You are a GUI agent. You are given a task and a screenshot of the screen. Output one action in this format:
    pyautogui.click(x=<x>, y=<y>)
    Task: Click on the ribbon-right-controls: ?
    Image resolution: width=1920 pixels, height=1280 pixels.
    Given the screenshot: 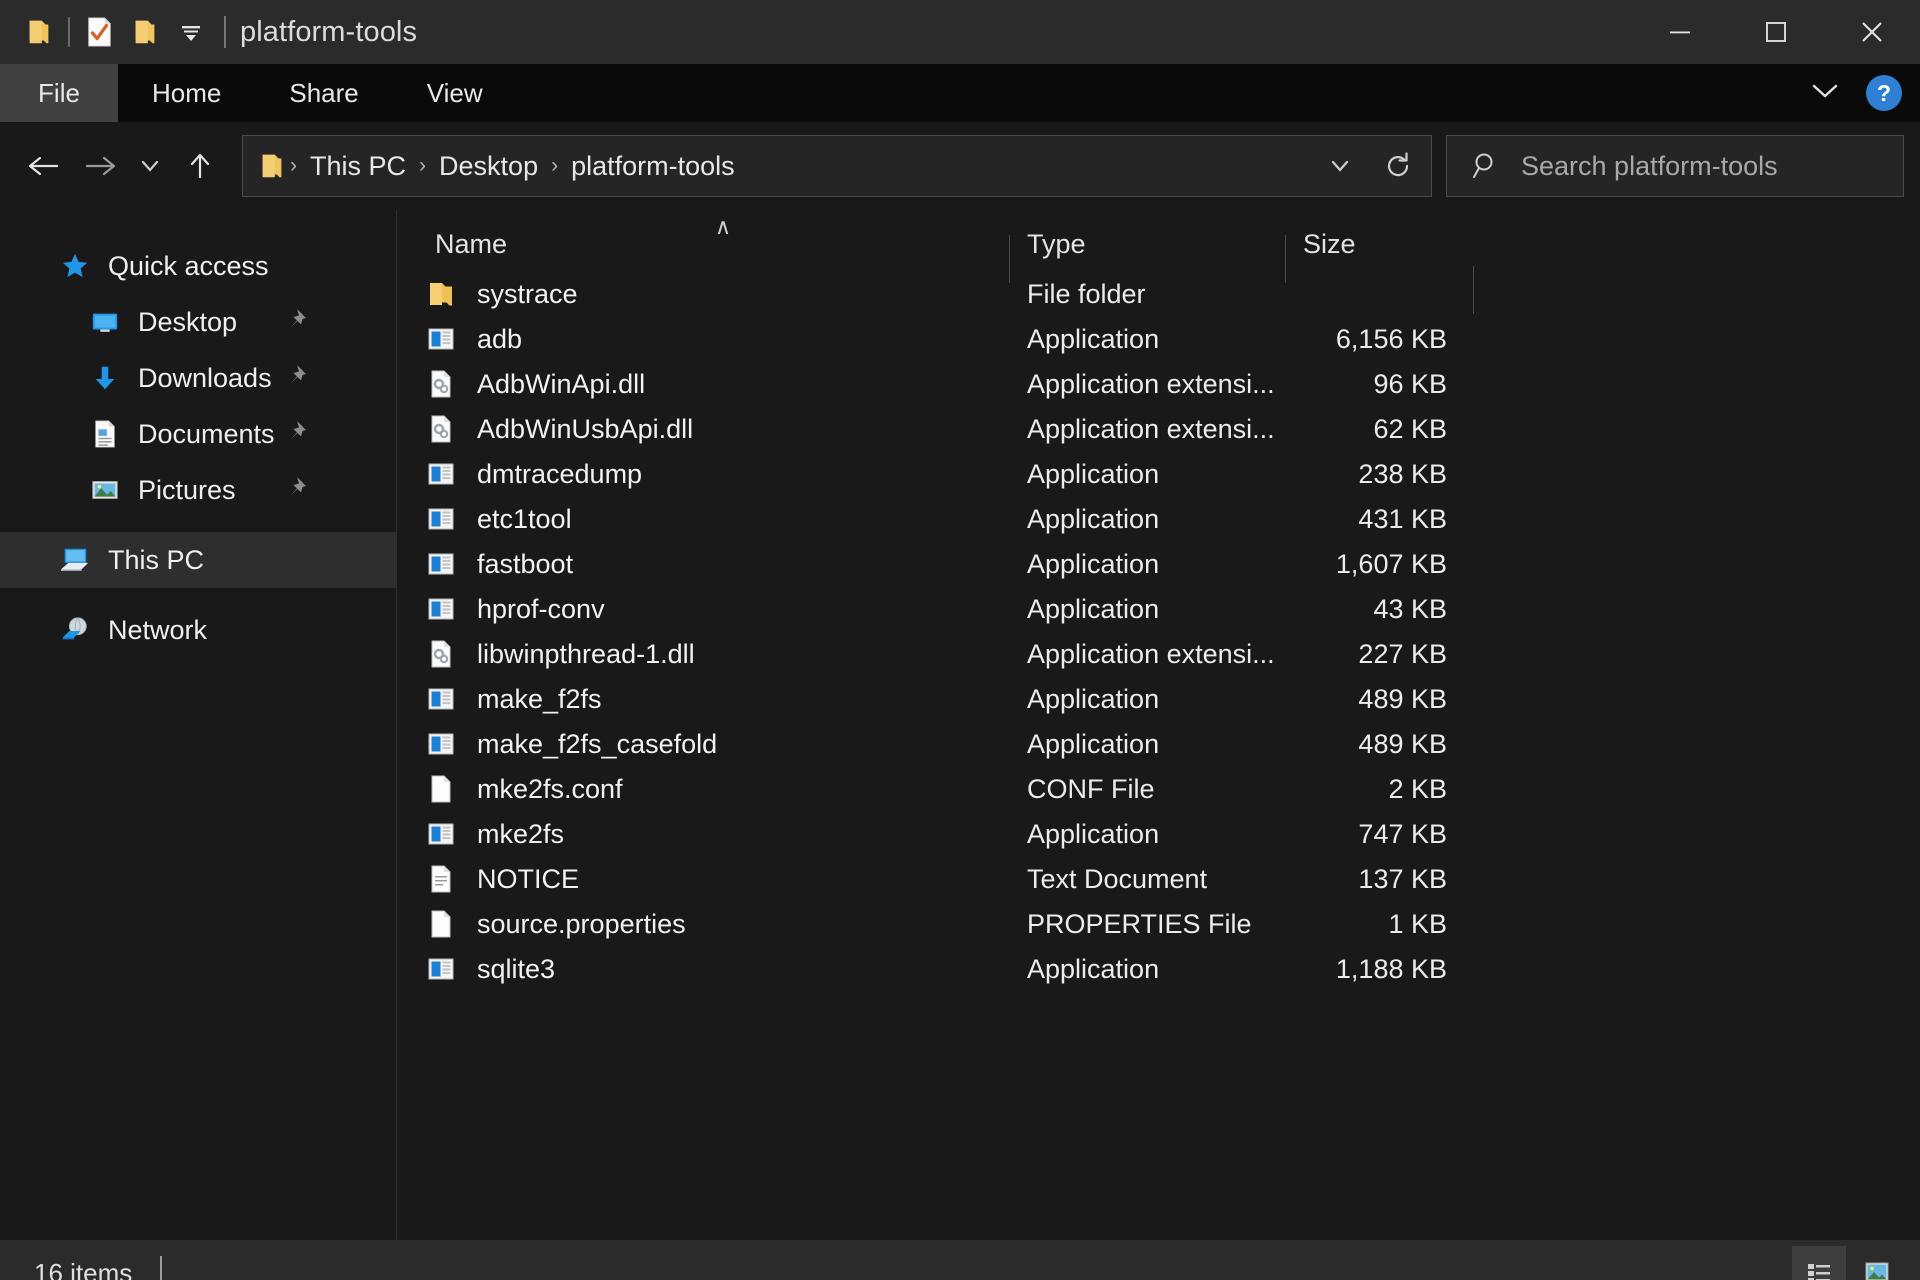 What is the action you would take?
    pyautogui.click(x=1854, y=93)
    